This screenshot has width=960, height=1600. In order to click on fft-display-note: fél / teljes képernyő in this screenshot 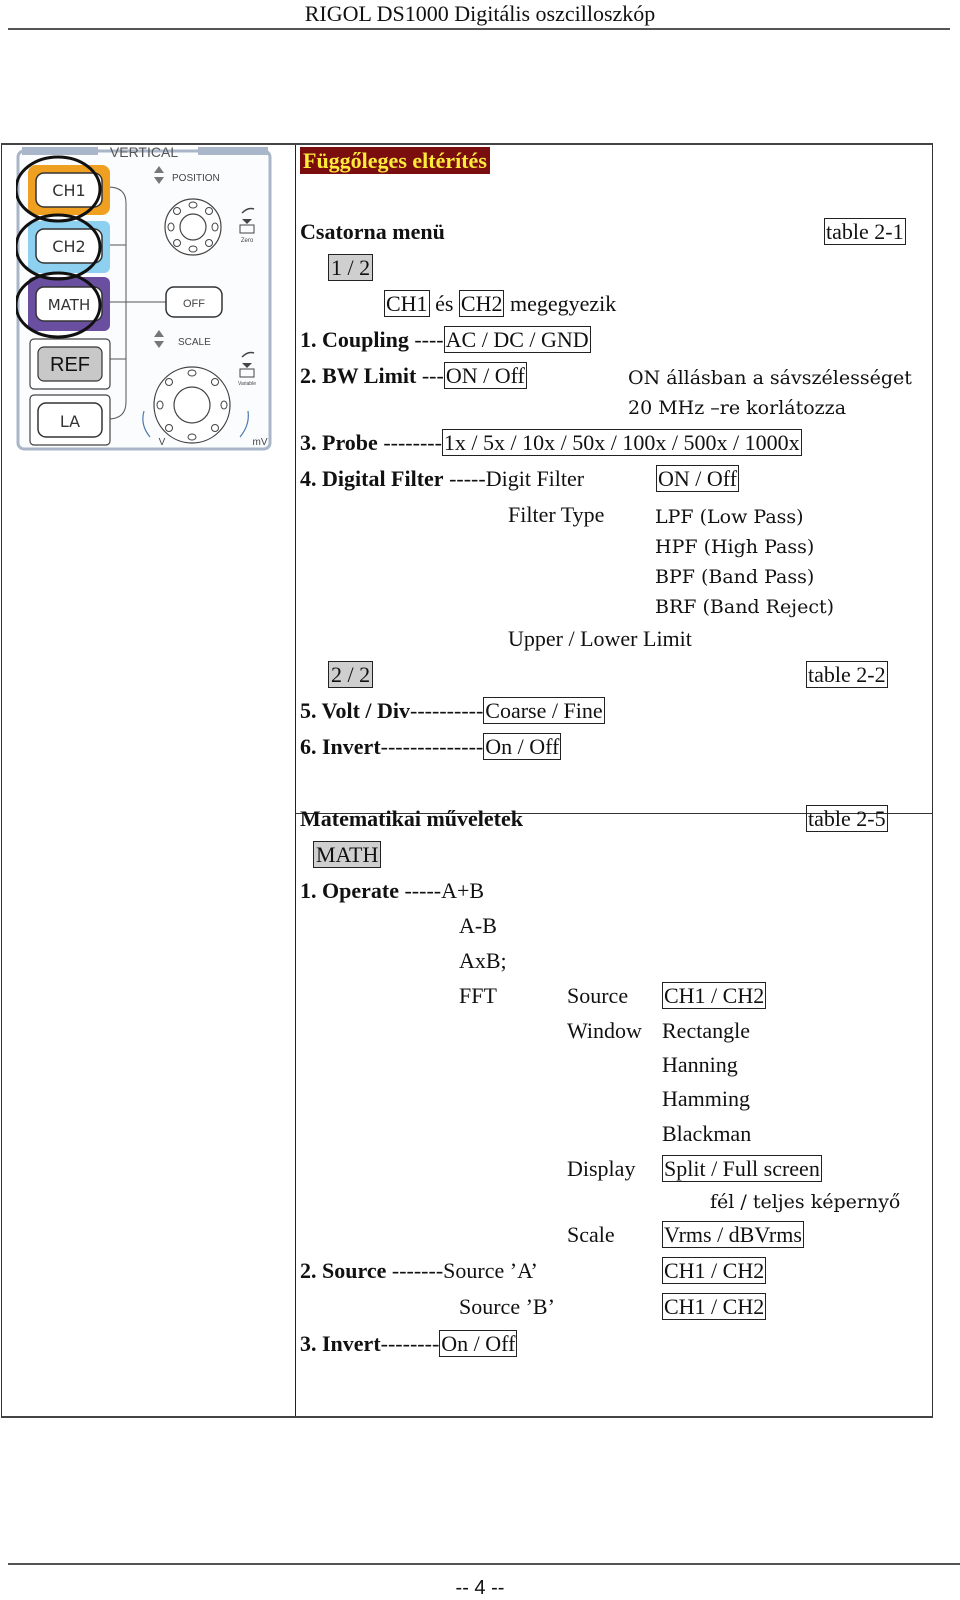, I will do `click(805, 1202)`.